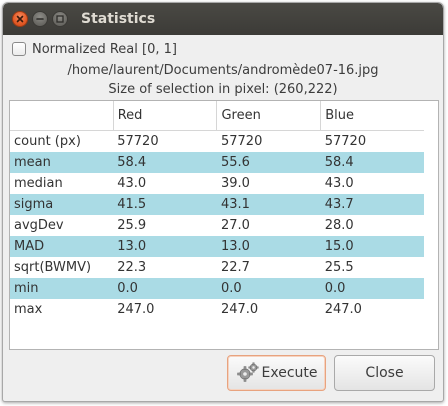 The width and height of the screenshot is (448, 406). I want to click on green-value: 39.0, so click(235, 183).